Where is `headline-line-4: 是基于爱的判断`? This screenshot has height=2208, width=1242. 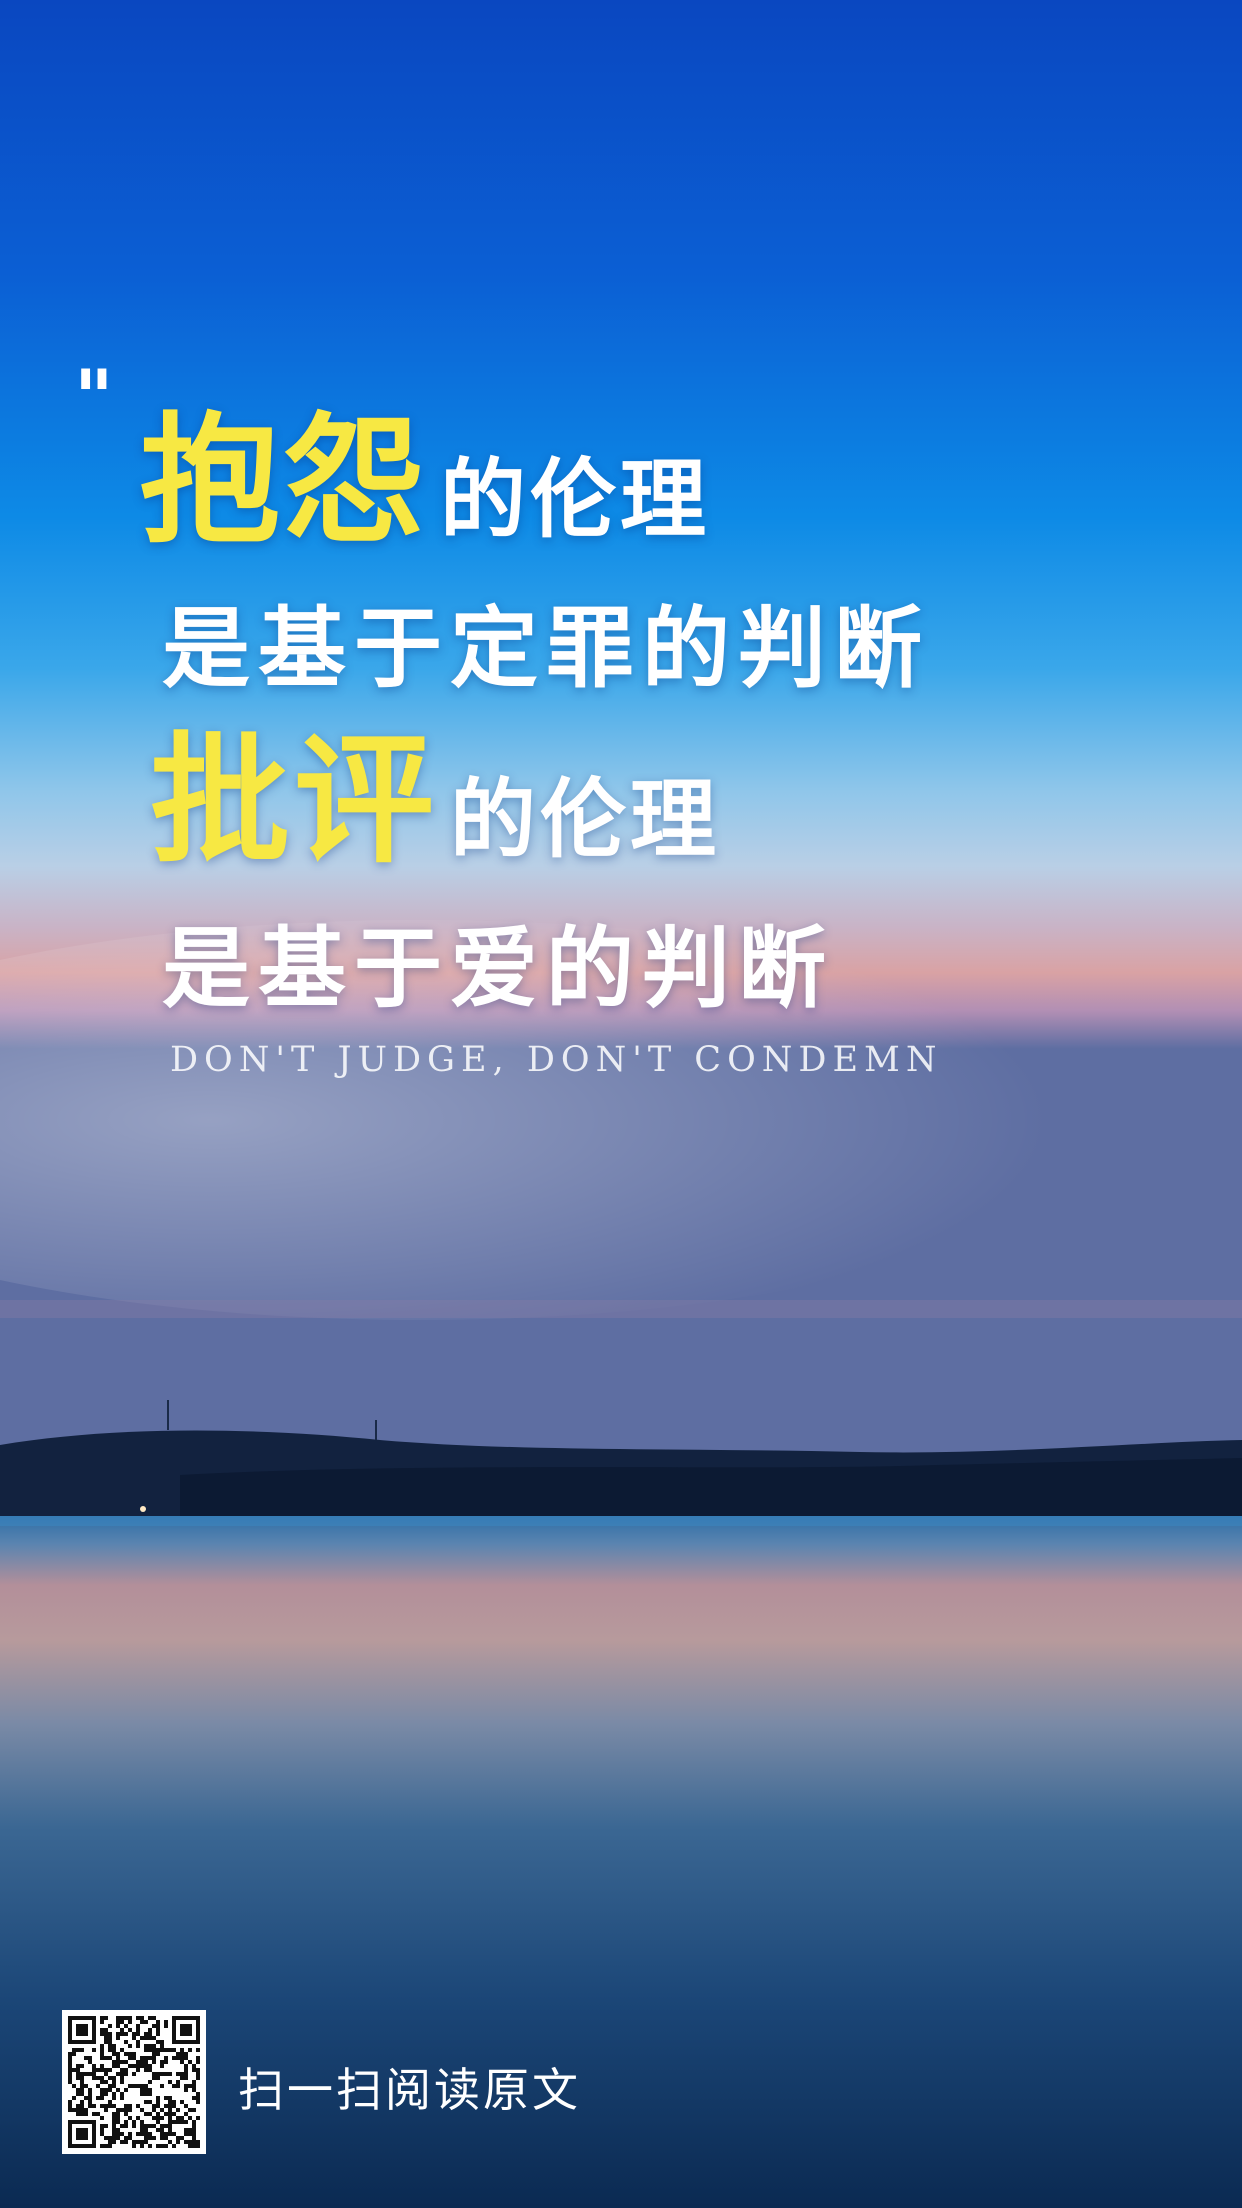 headline-line-4: 是基于爱的判断 is located at coordinates (498, 968).